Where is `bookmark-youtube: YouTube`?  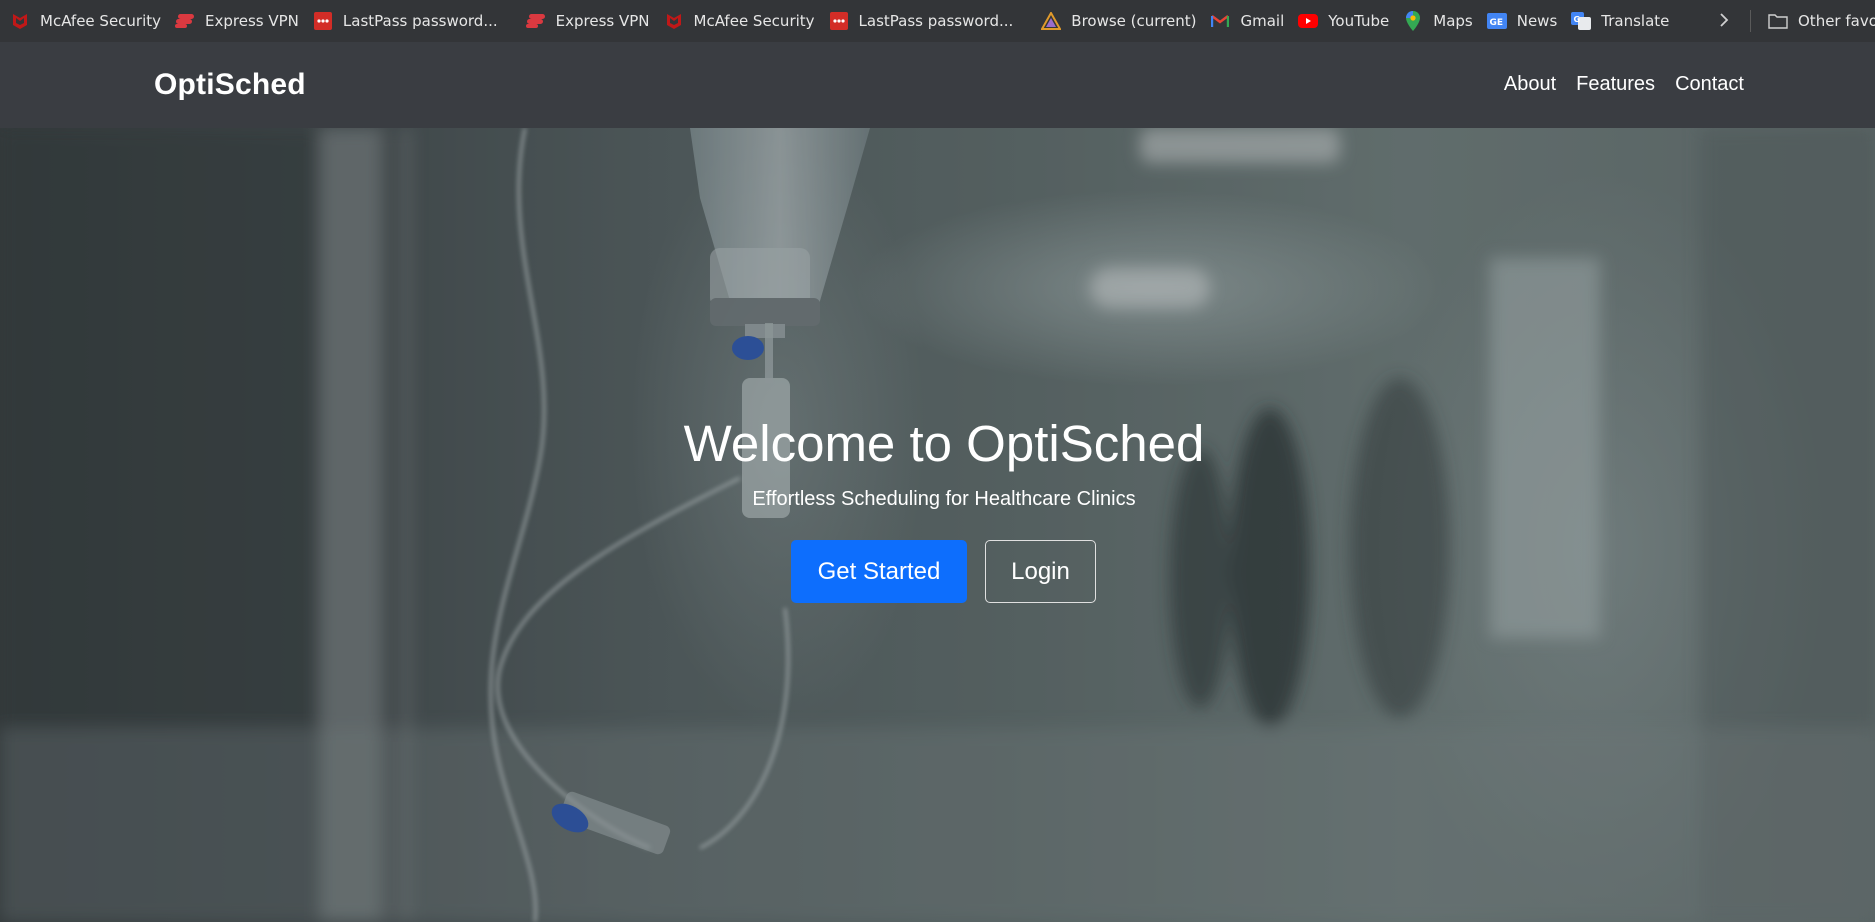 bookmark-youtube: YouTube is located at coordinates (1344, 21).